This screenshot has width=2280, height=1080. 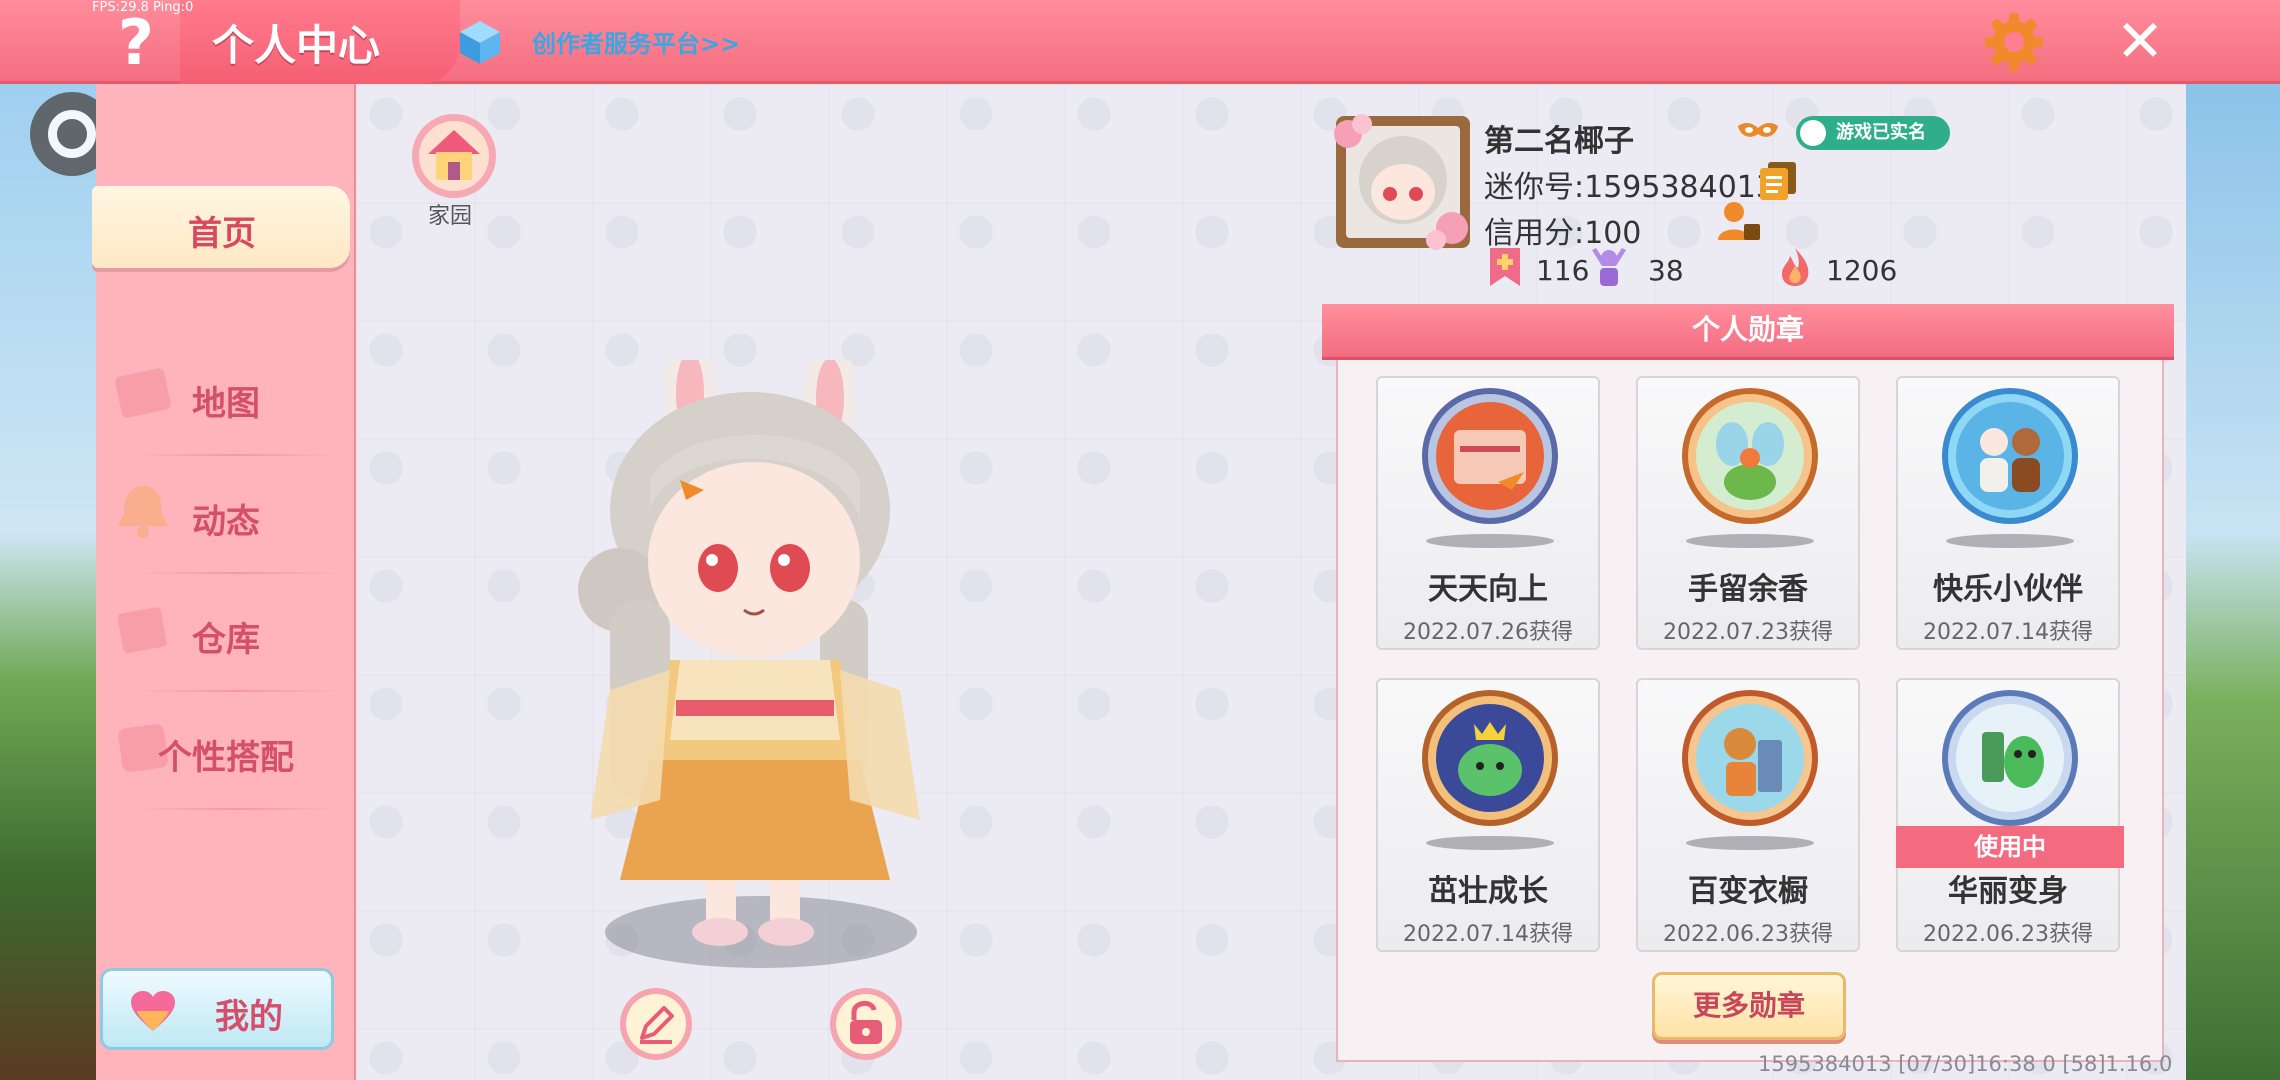 What do you see at coordinates (1862, 270) in the screenshot?
I see `stat-popularity-value: 1206` at bounding box center [1862, 270].